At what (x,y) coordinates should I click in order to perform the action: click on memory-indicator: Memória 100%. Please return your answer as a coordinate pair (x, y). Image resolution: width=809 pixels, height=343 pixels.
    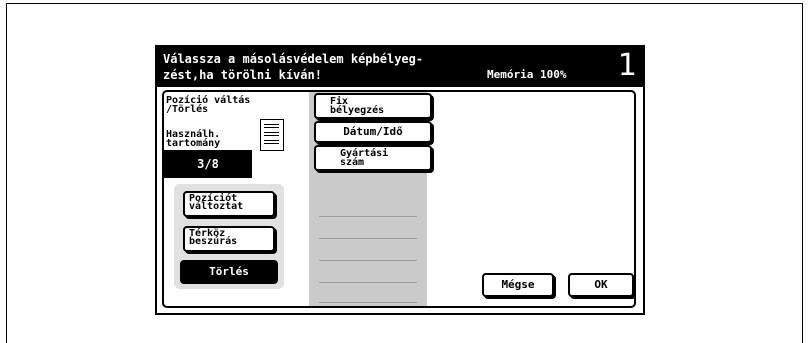
    Looking at the image, I should click on (527, 74).